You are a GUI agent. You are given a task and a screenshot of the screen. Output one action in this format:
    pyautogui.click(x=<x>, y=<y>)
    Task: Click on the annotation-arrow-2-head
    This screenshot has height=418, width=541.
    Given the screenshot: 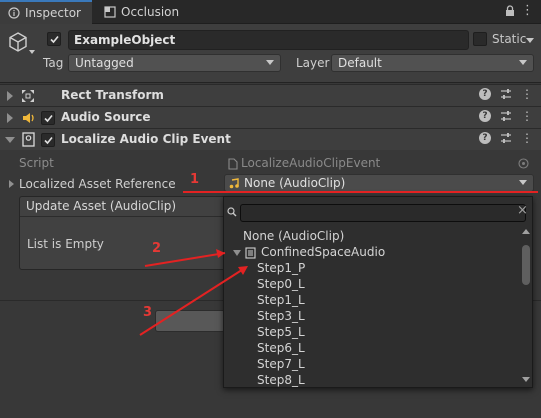 What is the action you would take?
    pyautogui.click(x=220, y=253)
    